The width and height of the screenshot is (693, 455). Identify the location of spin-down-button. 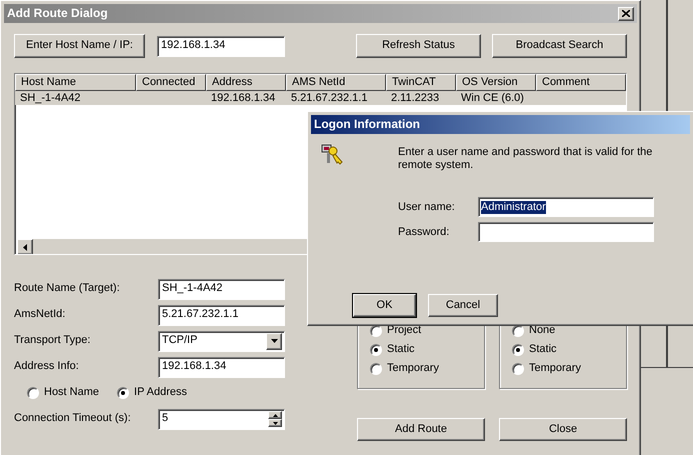
(275, 423).